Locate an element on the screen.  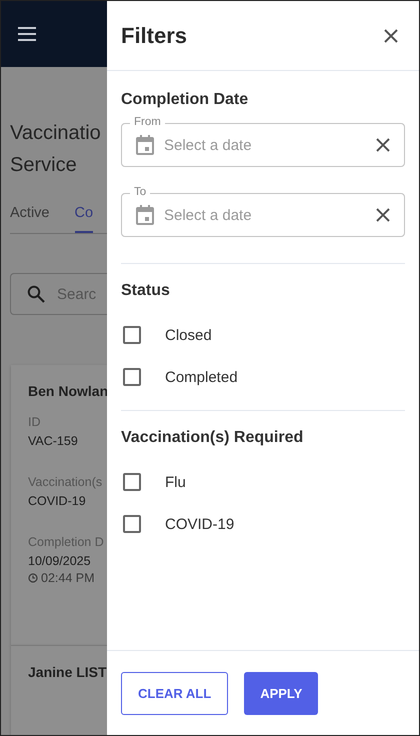
tab: Active is located at coordinates (30, 217).